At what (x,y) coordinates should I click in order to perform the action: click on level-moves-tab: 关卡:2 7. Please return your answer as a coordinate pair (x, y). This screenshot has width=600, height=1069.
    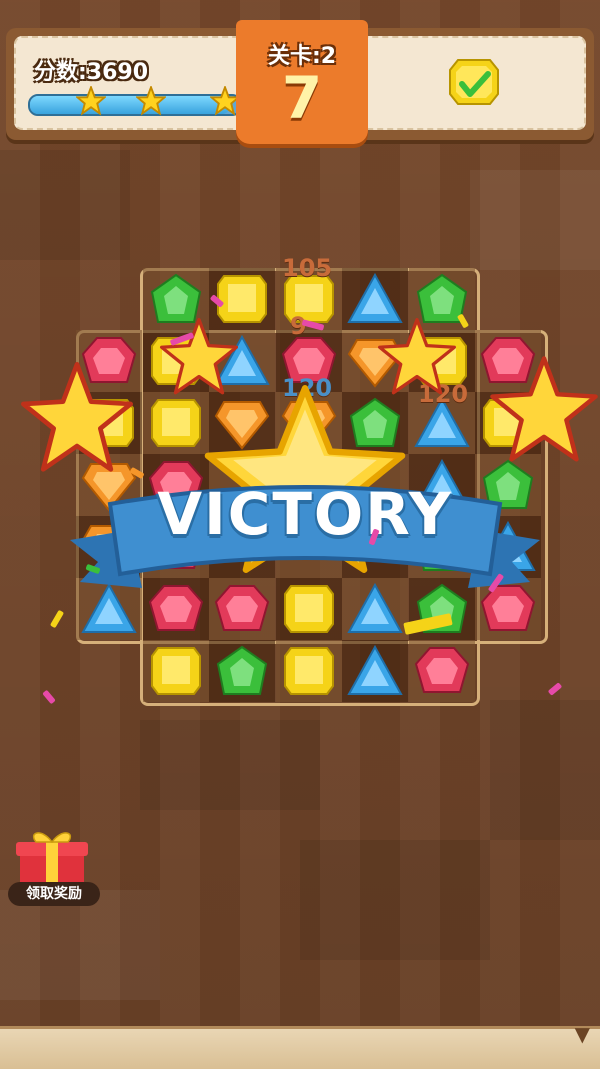
    Looking at the image, I should click on (302, 82).